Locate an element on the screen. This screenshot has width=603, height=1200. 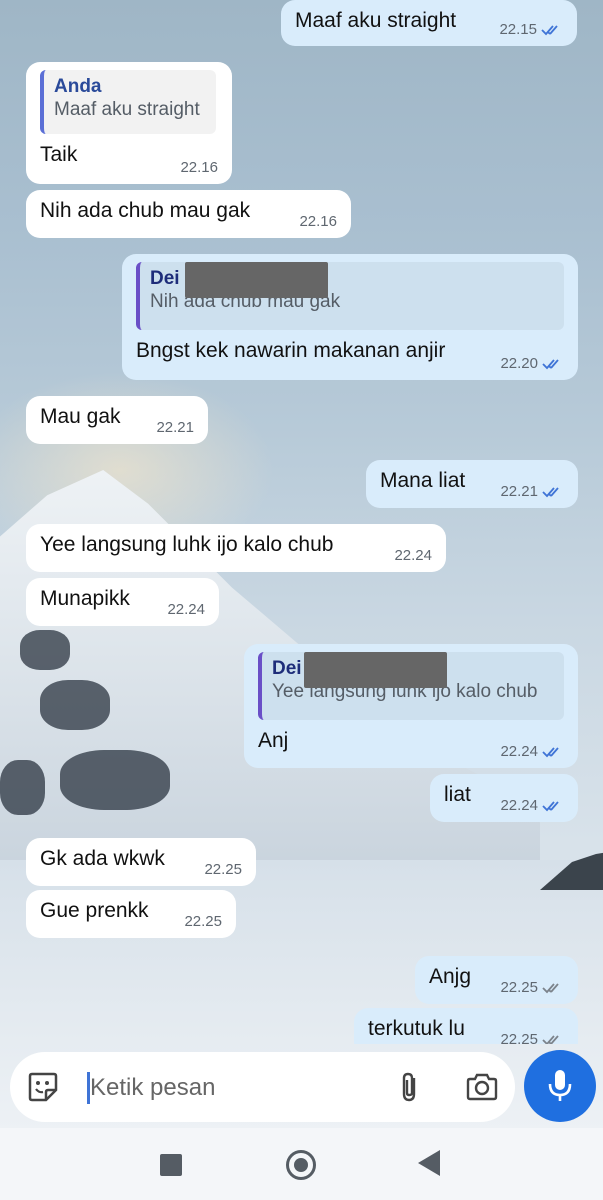
message-bubble-incoming: Munapikk 22.24 is located at coordinates (122, 602).